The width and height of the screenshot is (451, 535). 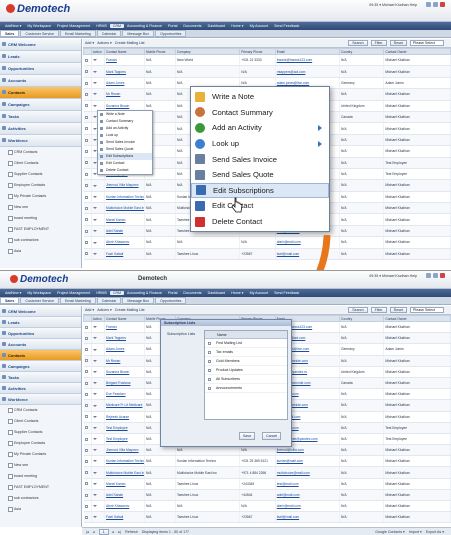 I want to click on nav-item-addnew: AddNew ▾, so click(x=13, y=293).